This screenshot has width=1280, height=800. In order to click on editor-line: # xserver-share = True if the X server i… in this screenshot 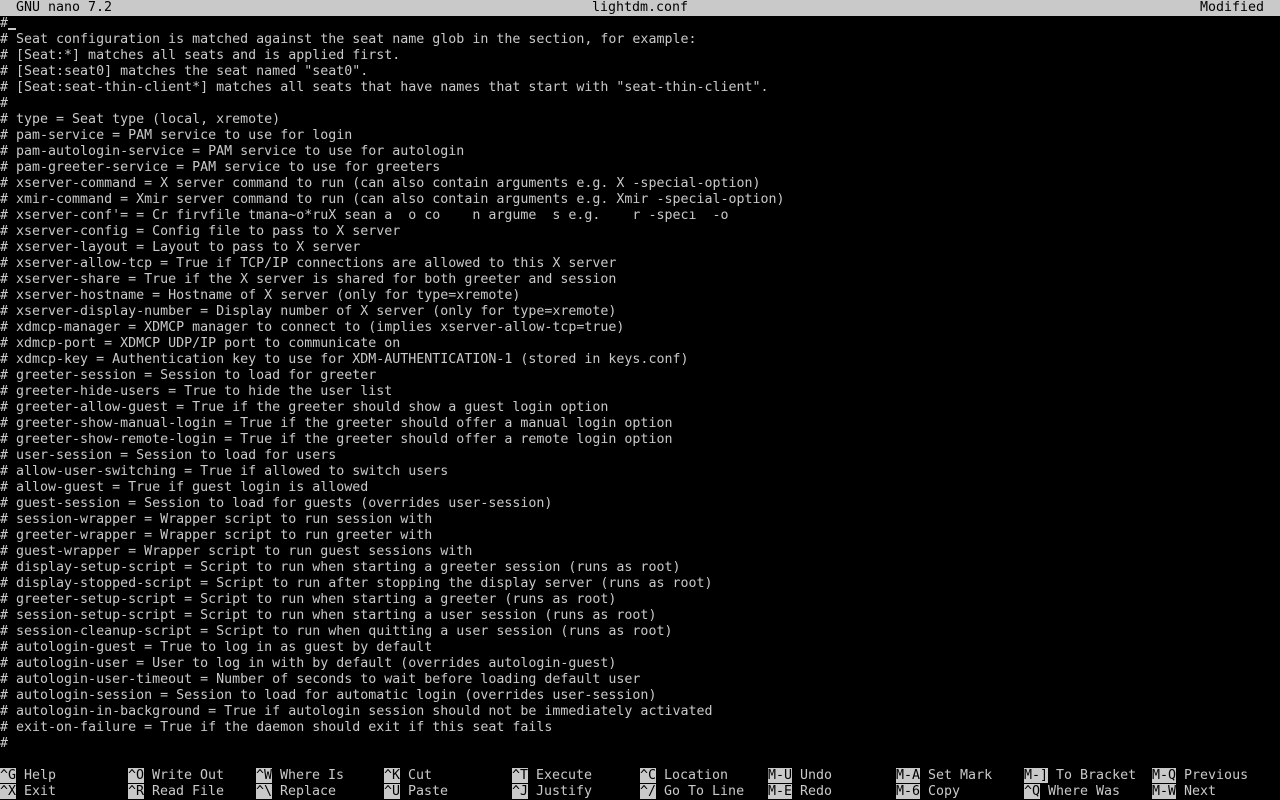, I will do `click(640, 280)`.